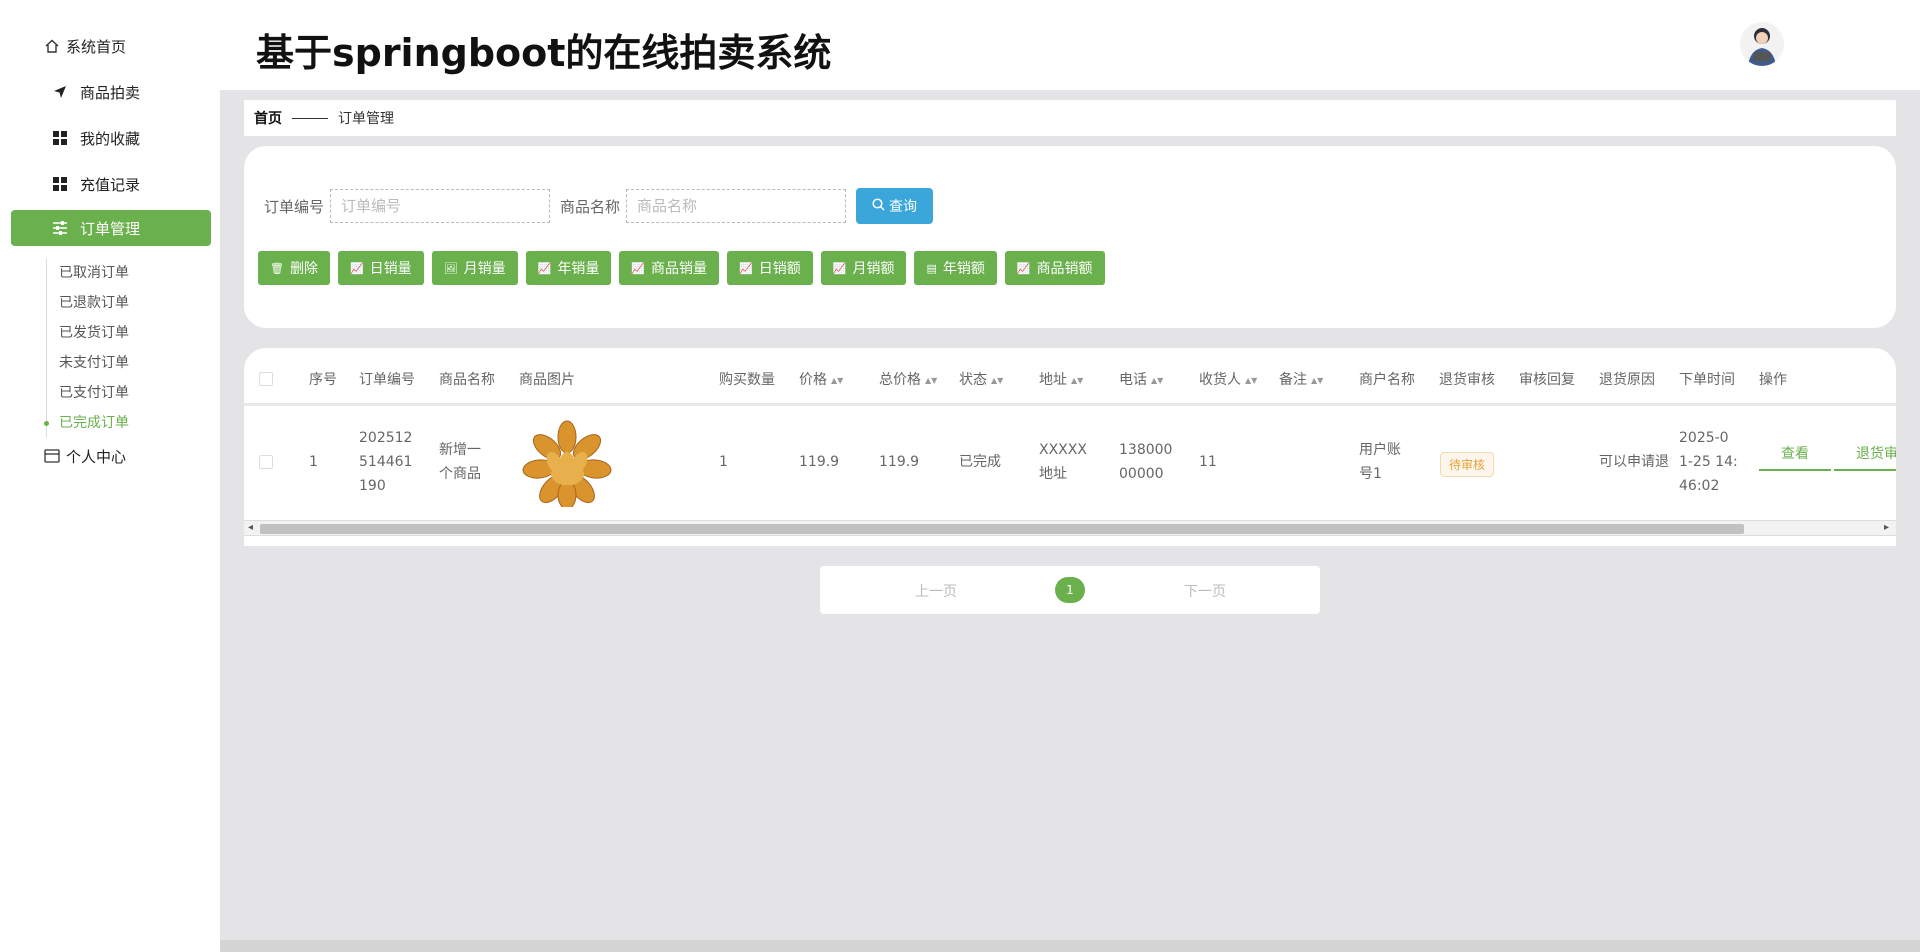 The width and height of the screenshot is (1920, 952). Describe the element at coordinates (111, 228) in the screenshot. I see `sidebar-item-orders: 订单管理` at that location.